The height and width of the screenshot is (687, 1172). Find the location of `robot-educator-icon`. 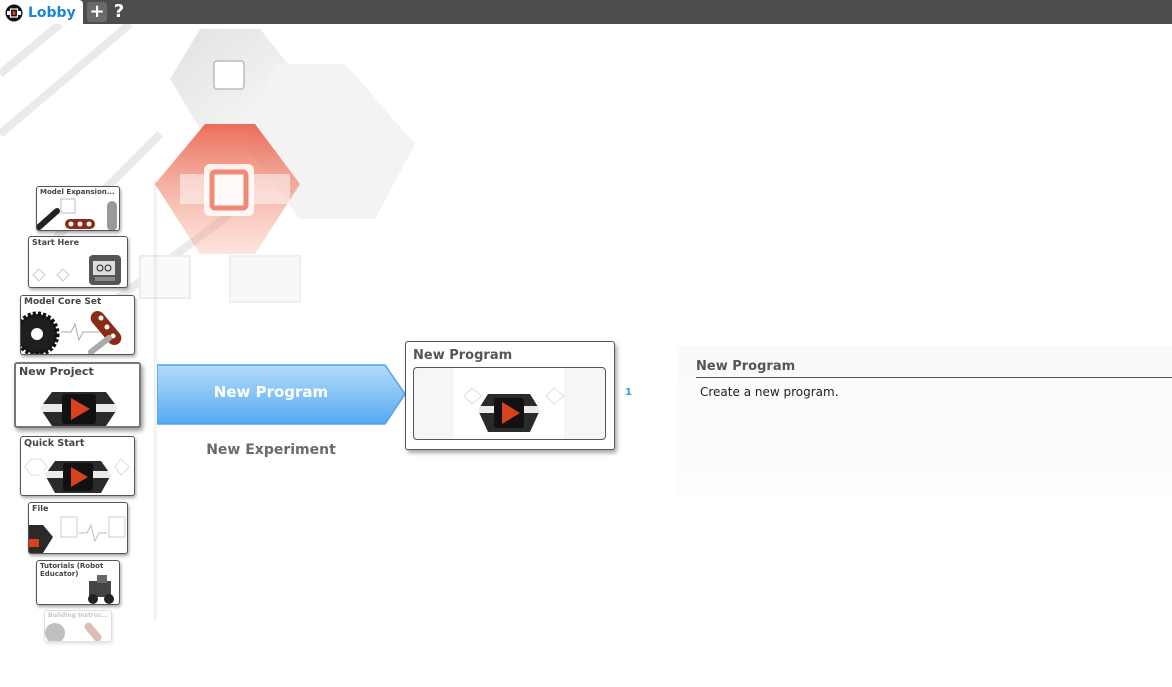

robot-educator-icon is located at coordinates (101, 589).